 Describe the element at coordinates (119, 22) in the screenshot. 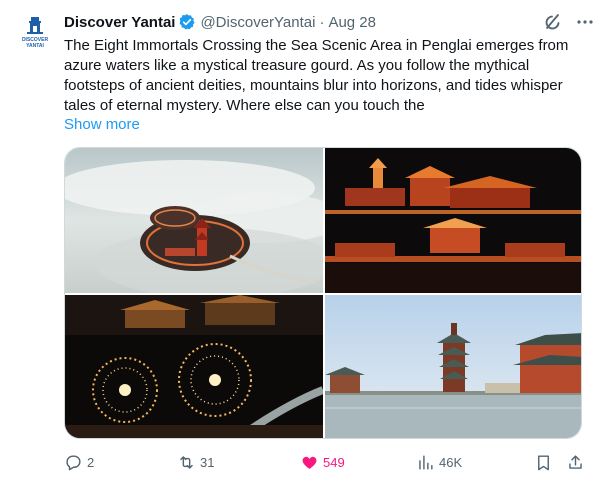

I see `display-name: Discover Yantai` at that location.